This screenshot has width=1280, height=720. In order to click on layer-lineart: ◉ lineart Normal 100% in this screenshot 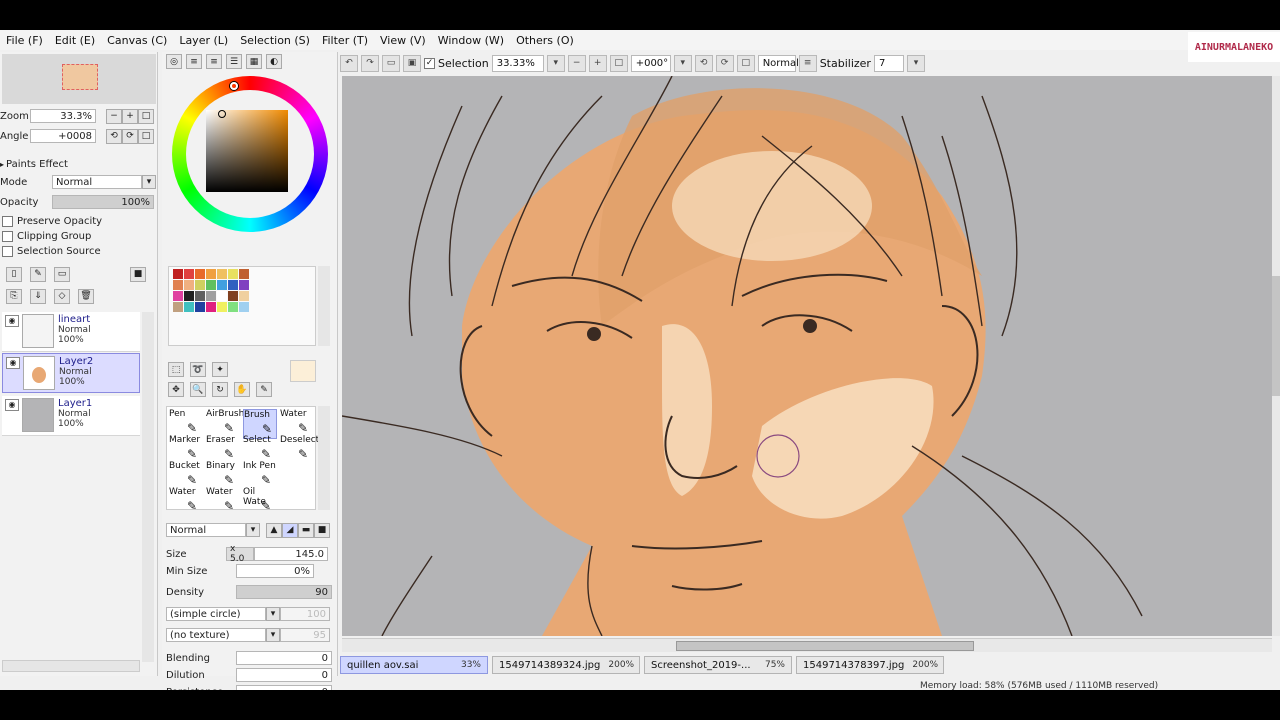, I will do `click(71, 332)`.